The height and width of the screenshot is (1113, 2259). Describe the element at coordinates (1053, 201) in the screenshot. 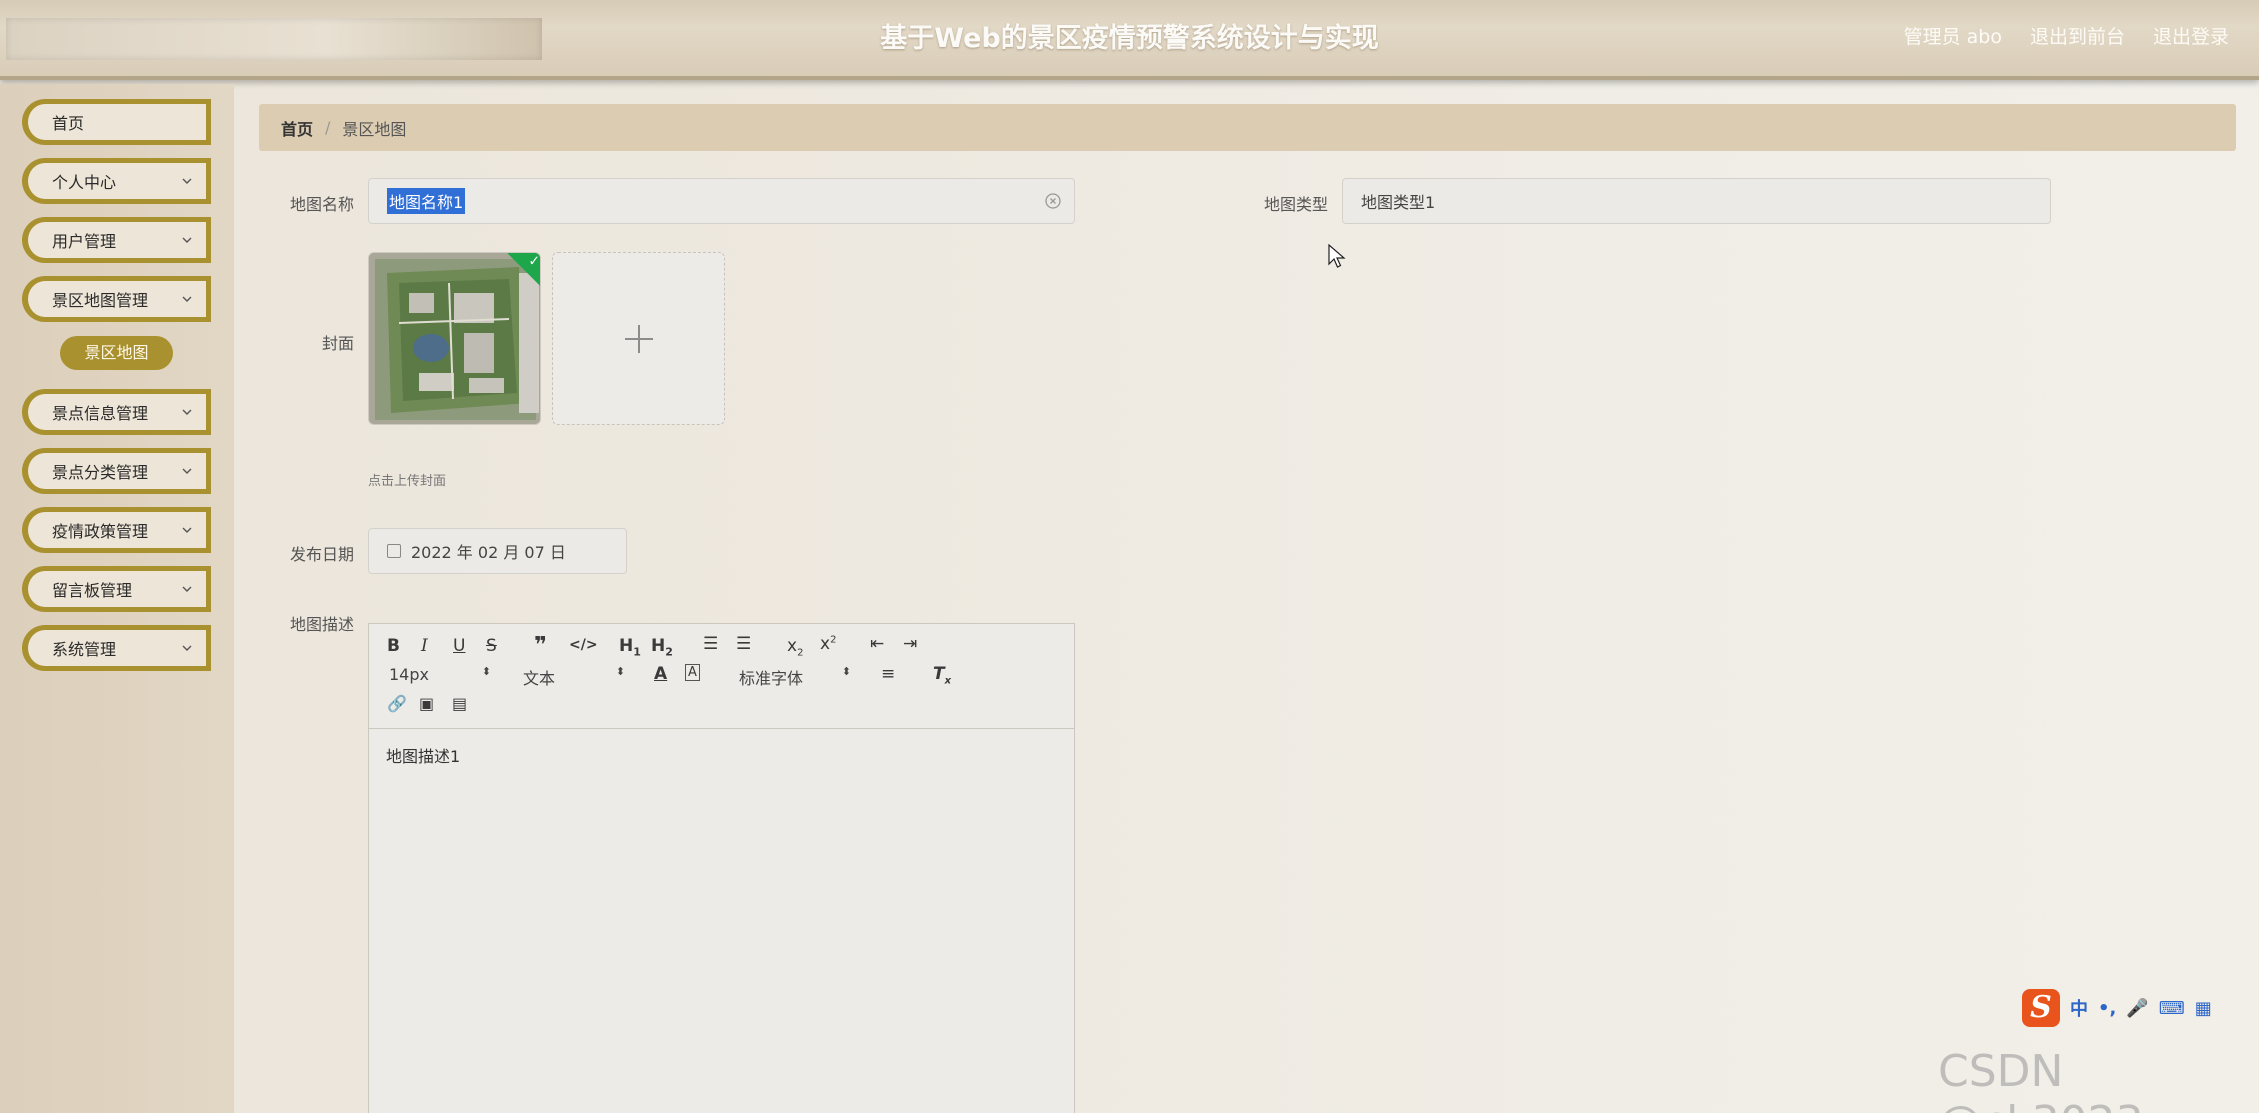

I see `clear-icon` at that location.